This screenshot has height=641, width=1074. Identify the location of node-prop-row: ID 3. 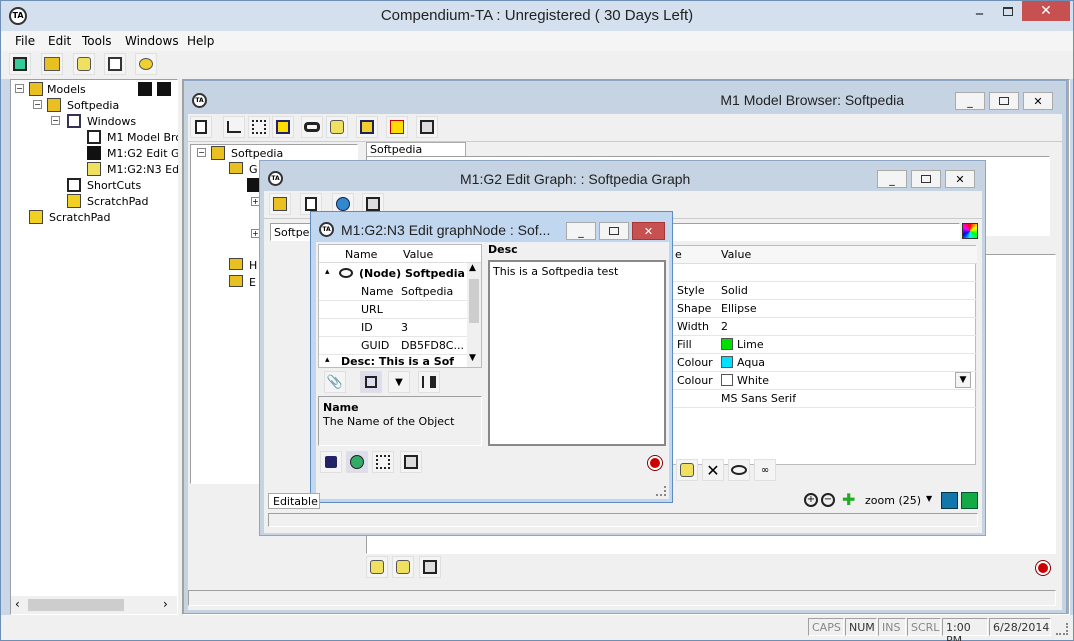
(393, 328).